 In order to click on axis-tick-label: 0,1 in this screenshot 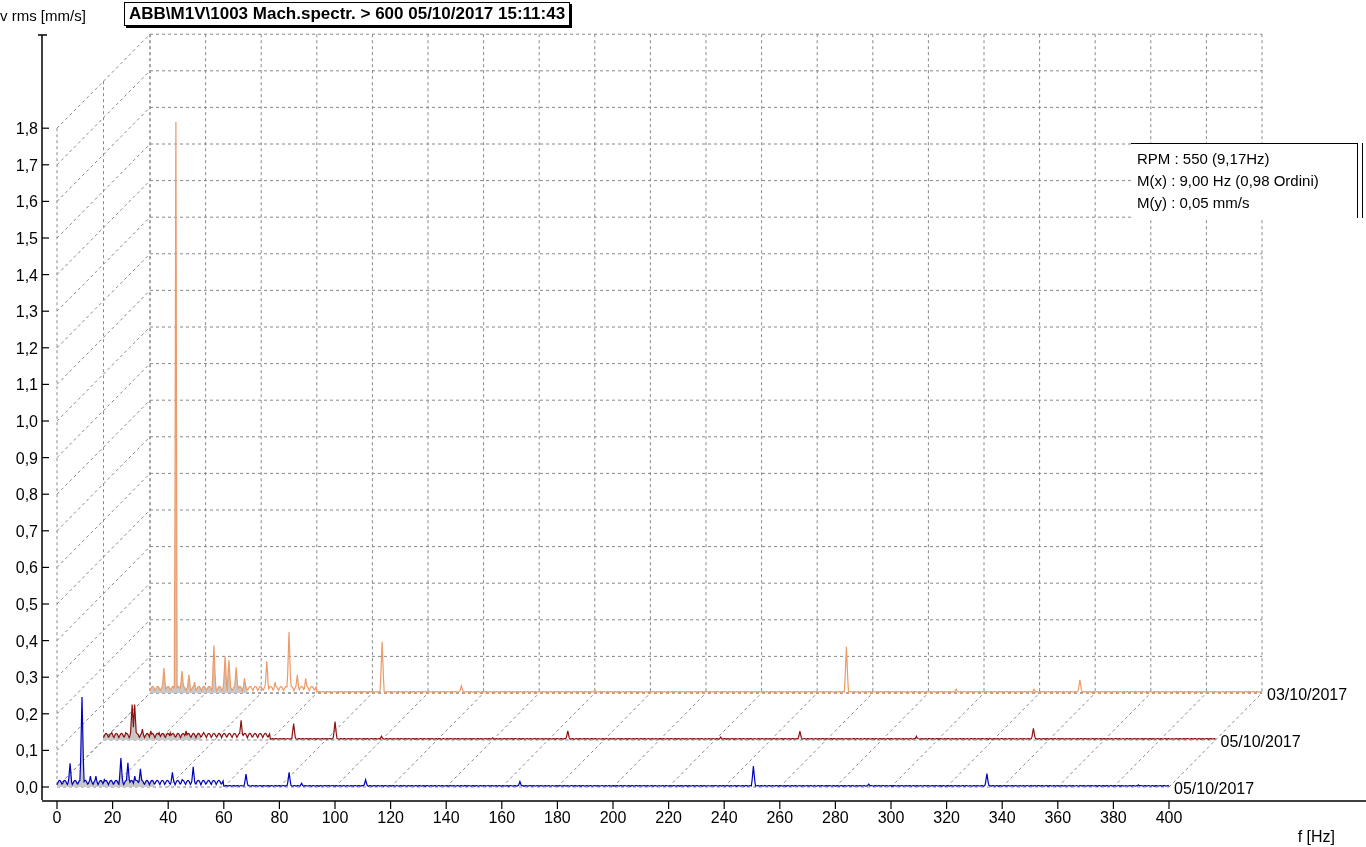, I will do `click(26, 751)`.